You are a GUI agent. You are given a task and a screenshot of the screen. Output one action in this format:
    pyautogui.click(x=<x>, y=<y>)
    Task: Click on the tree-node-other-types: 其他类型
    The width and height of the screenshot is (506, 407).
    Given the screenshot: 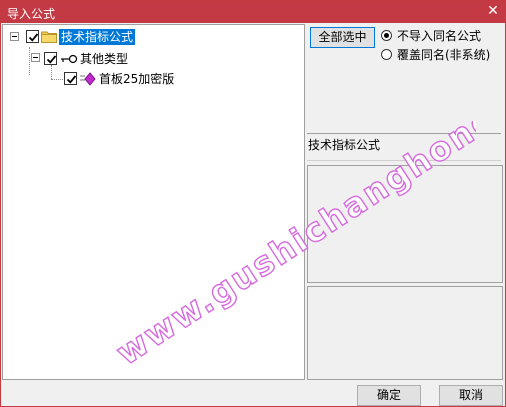 What is the action you would take?
    pyautogui.click(x=93, y=59)
    